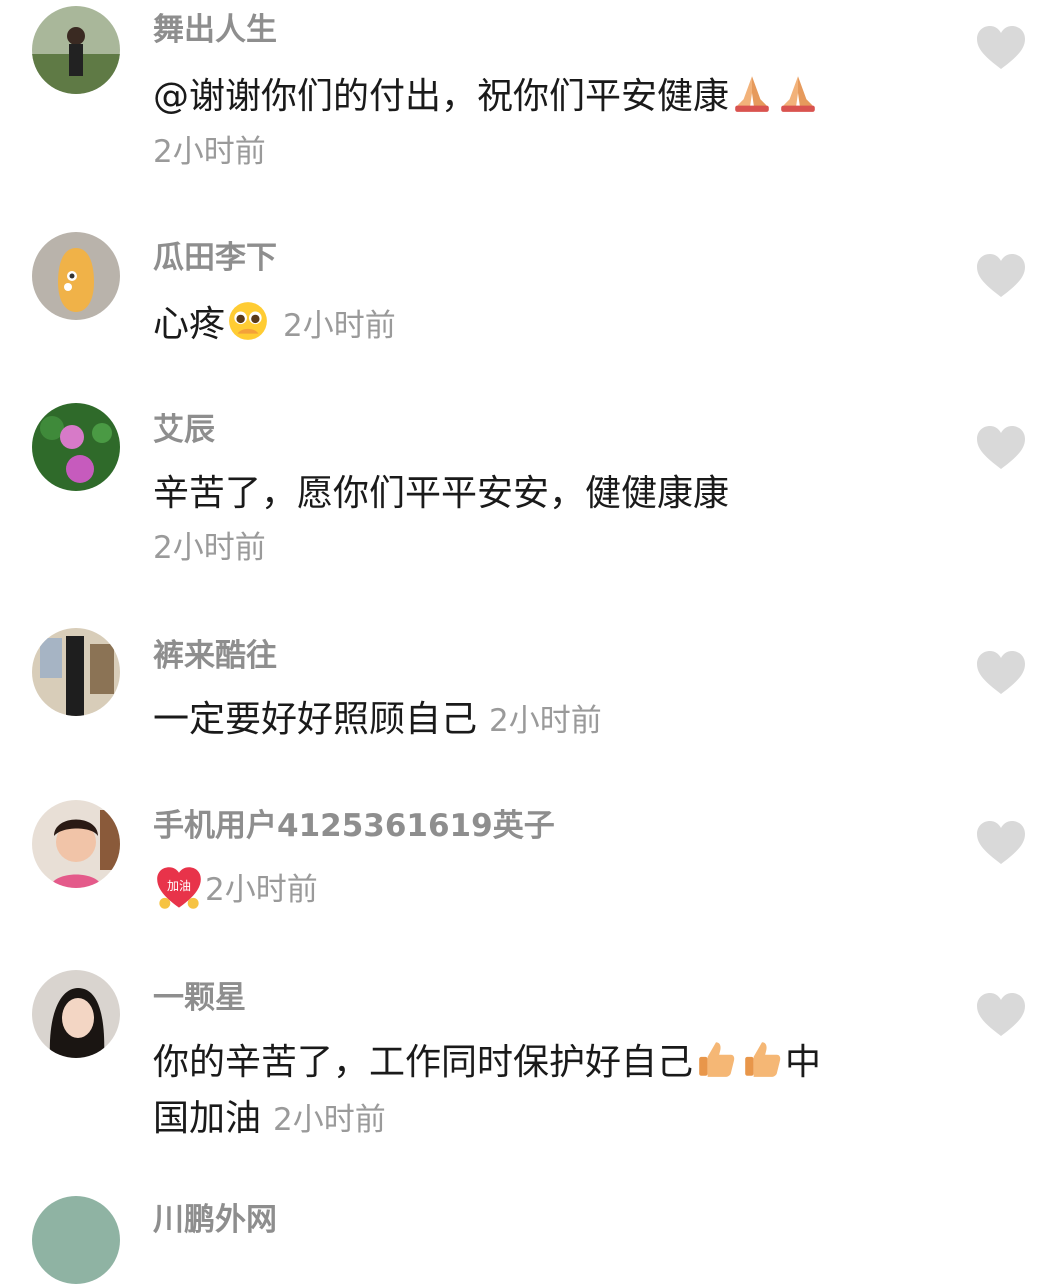 The width and height of the screenshot is (1057, 1284). What do you see at coordinates (354, 826) in the screenshot?
I see `username: 手机用户4125361619英子` at bounding box center [354, 826].